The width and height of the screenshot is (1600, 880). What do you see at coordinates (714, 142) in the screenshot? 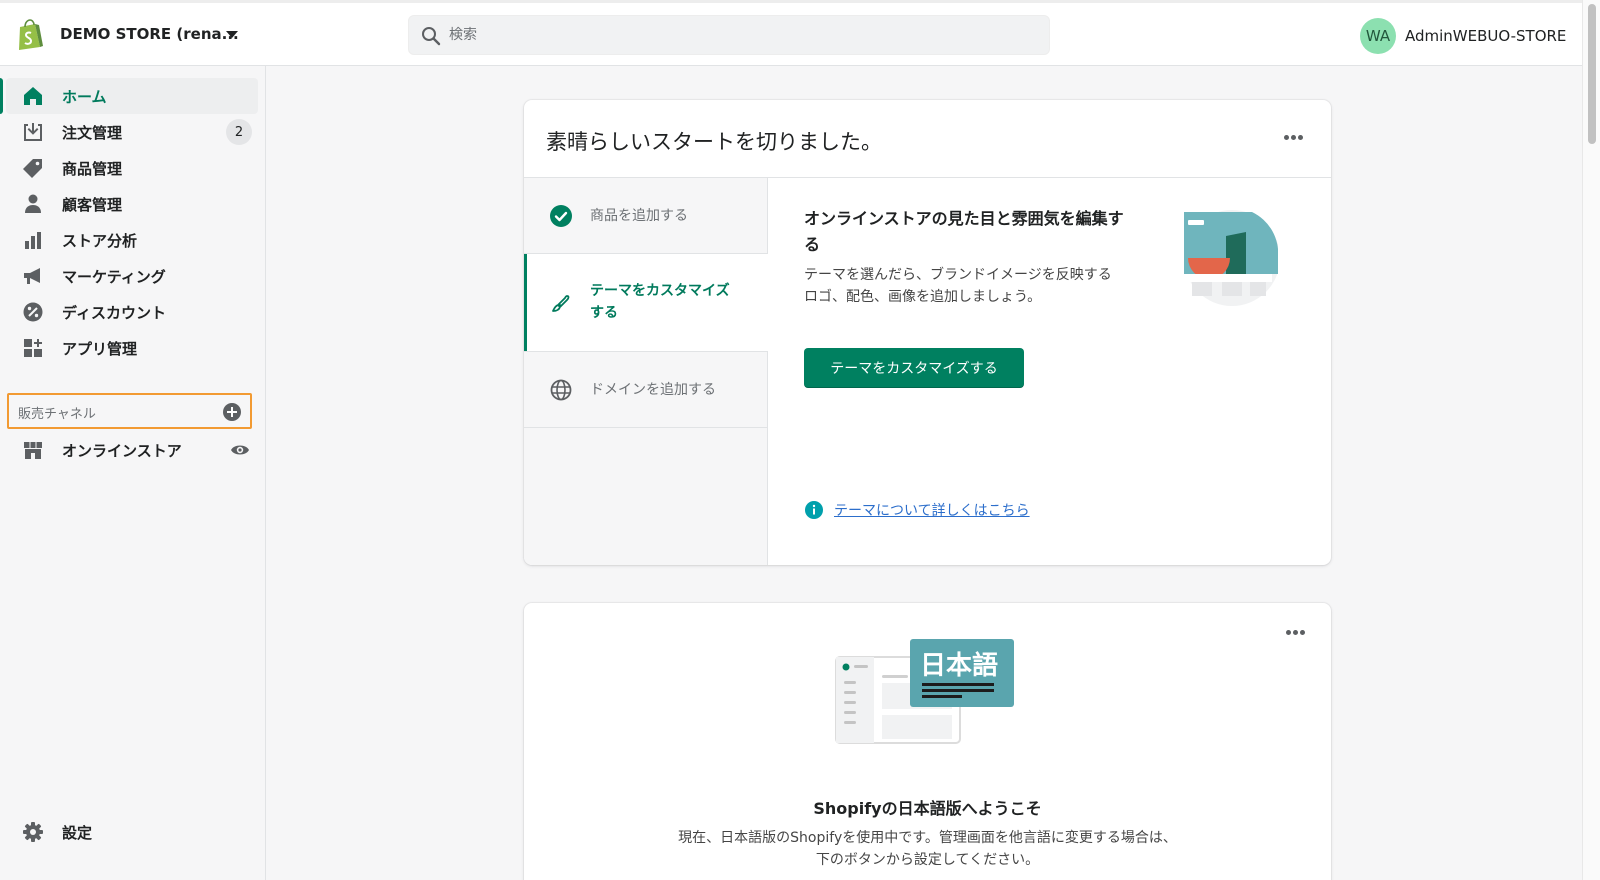
I see `card-title: 素晴らしいスタートを切りました。` at bounding box center [714, 142].